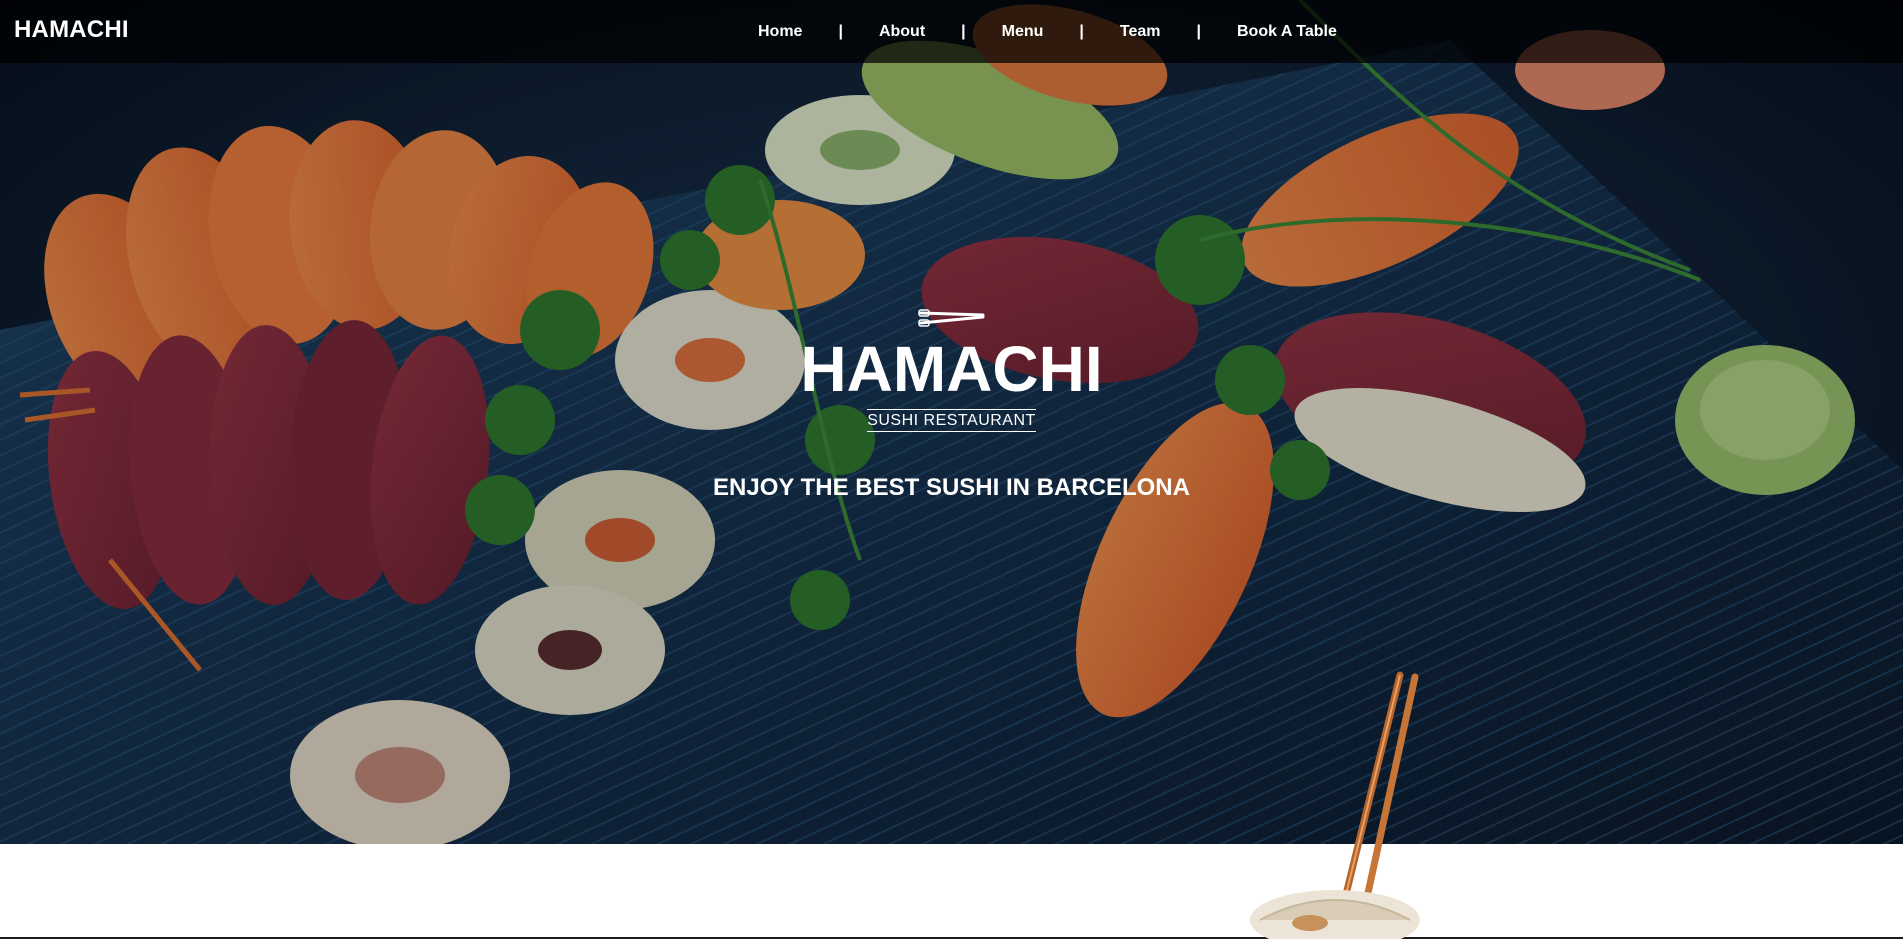  What do you see at coordinates (71, 30) in the screenshot?
I see `brand-logo: HAMACHI` at bounding box center [71, 30].